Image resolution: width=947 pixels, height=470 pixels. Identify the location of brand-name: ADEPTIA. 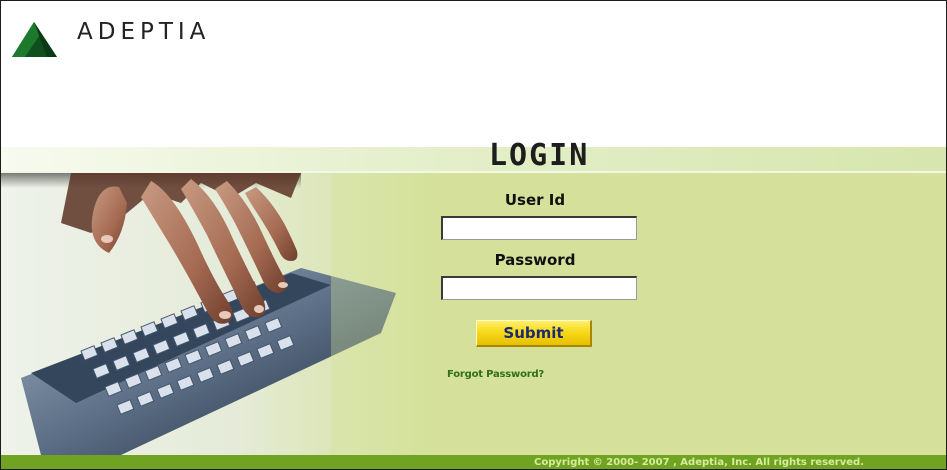
(144, 32).